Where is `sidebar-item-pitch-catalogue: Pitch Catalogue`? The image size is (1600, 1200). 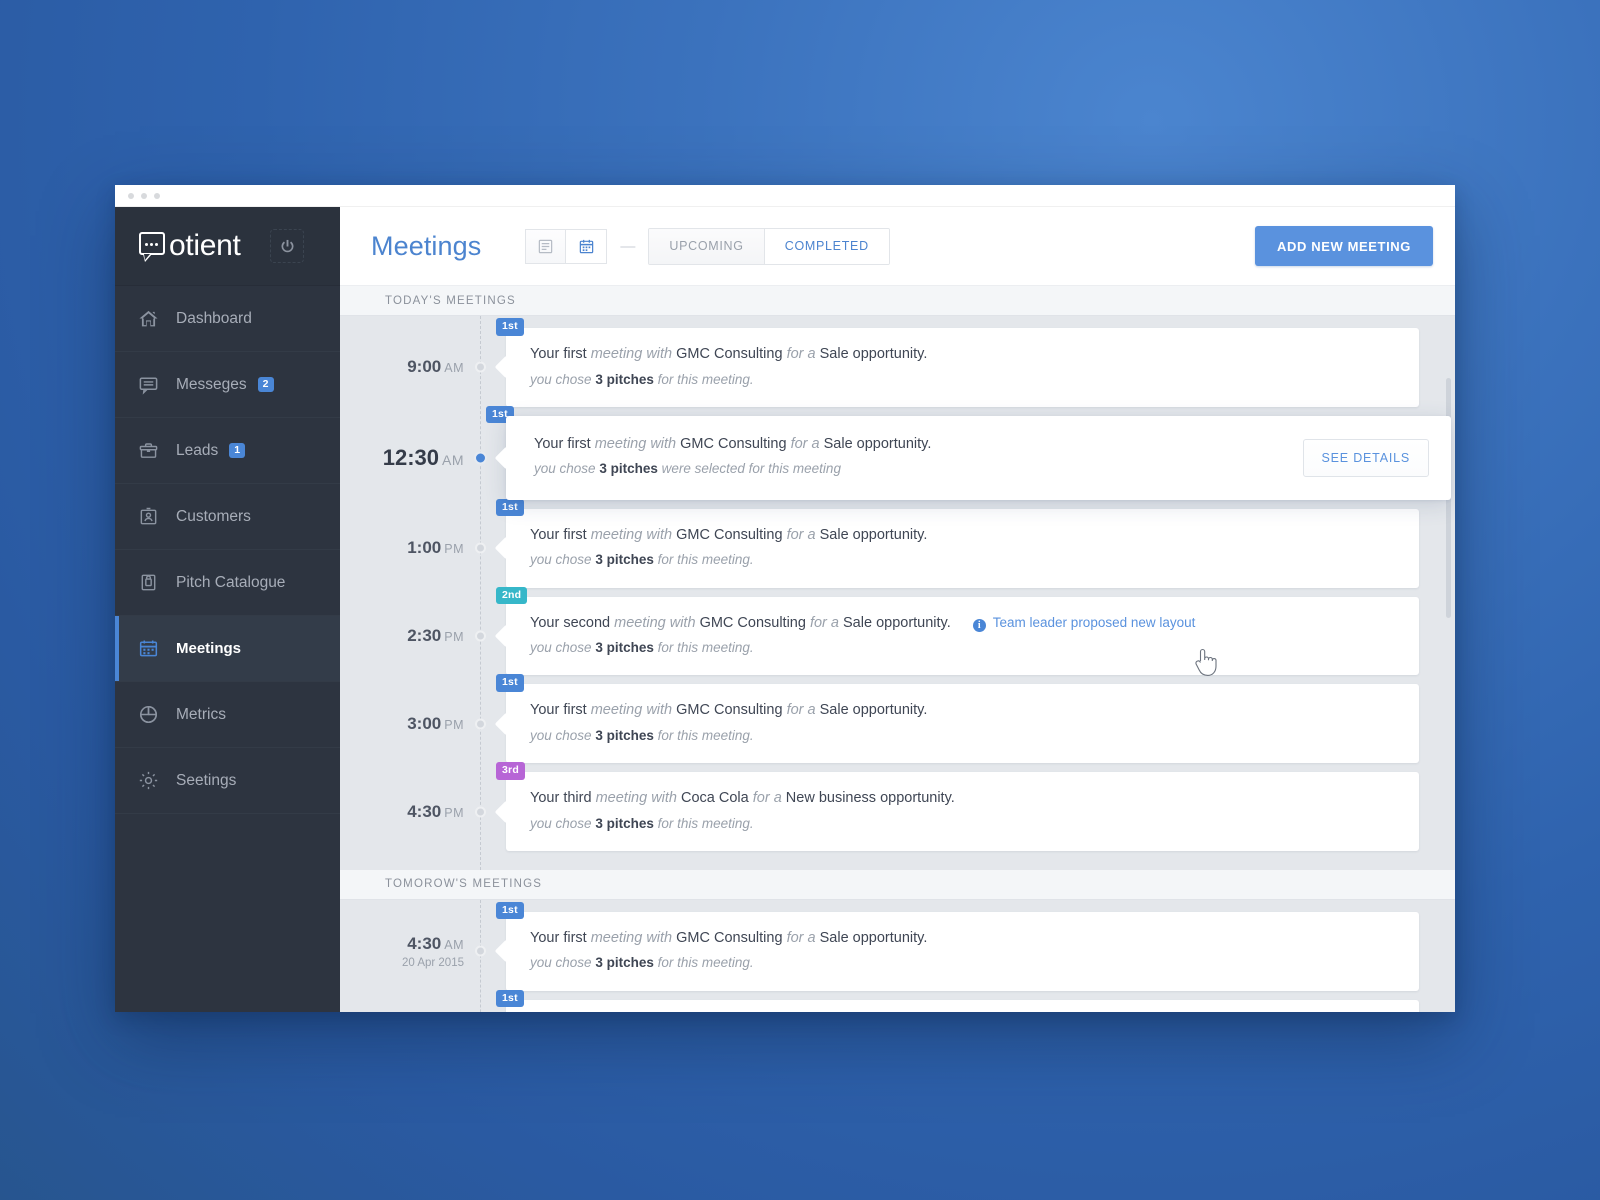 sidebar-item-pitch-catalogue: Pitch Catalogue is located at coordinates (227, 583).